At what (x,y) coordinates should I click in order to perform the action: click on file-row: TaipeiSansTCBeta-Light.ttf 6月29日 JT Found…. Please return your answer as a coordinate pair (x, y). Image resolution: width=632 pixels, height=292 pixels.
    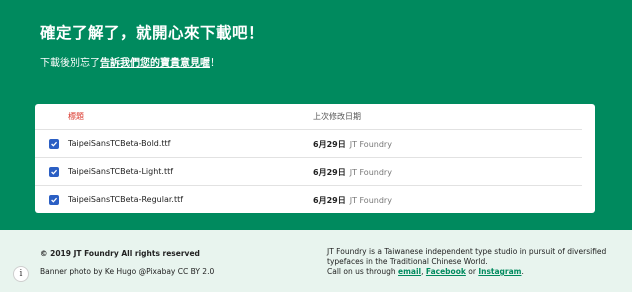
    Looking at the image, I should click on (308, 172).